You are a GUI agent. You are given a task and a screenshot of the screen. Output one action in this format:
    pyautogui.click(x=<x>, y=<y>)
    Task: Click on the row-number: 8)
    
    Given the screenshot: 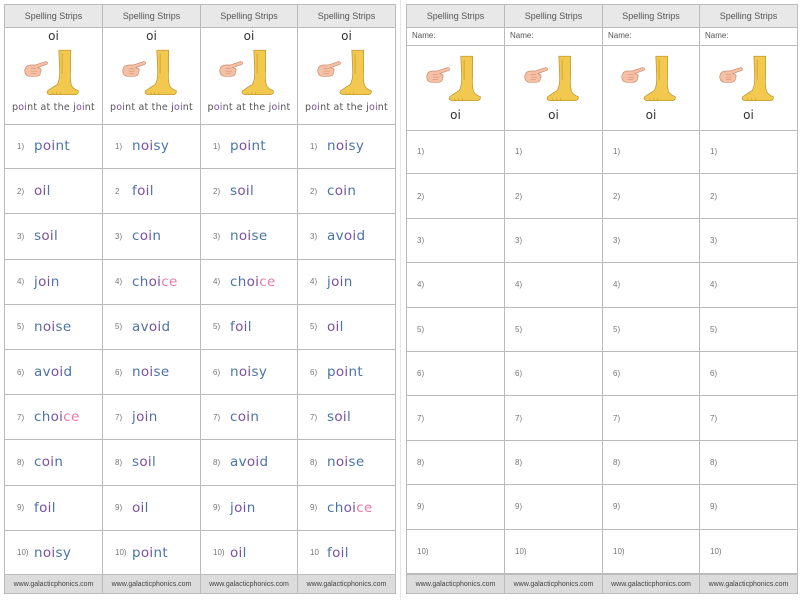 What is the action you would take?
    pyautogui.click(x=714, y=462)
    